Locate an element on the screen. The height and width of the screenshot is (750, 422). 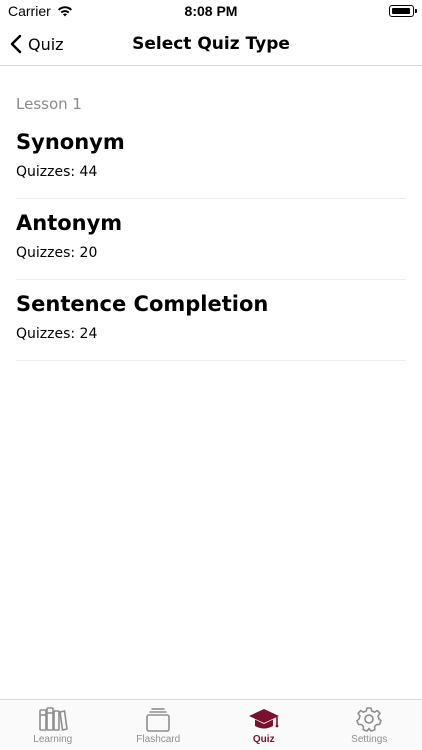
quiz-count: Quizzes: 20 is located at coordinates (57, 253).